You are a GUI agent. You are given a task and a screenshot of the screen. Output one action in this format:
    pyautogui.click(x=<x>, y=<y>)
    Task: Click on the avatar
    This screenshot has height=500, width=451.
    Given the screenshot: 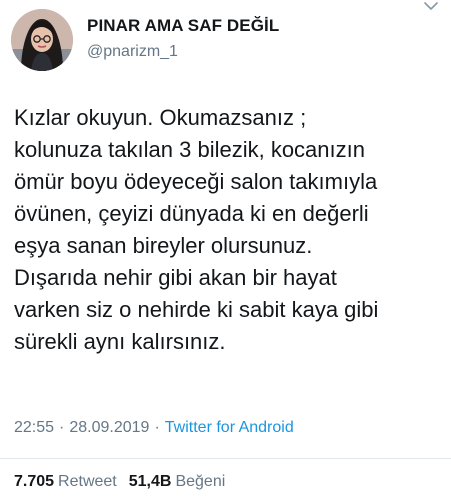 What is the action you would take?
    pyautogui.click(x=42, y=40)
    